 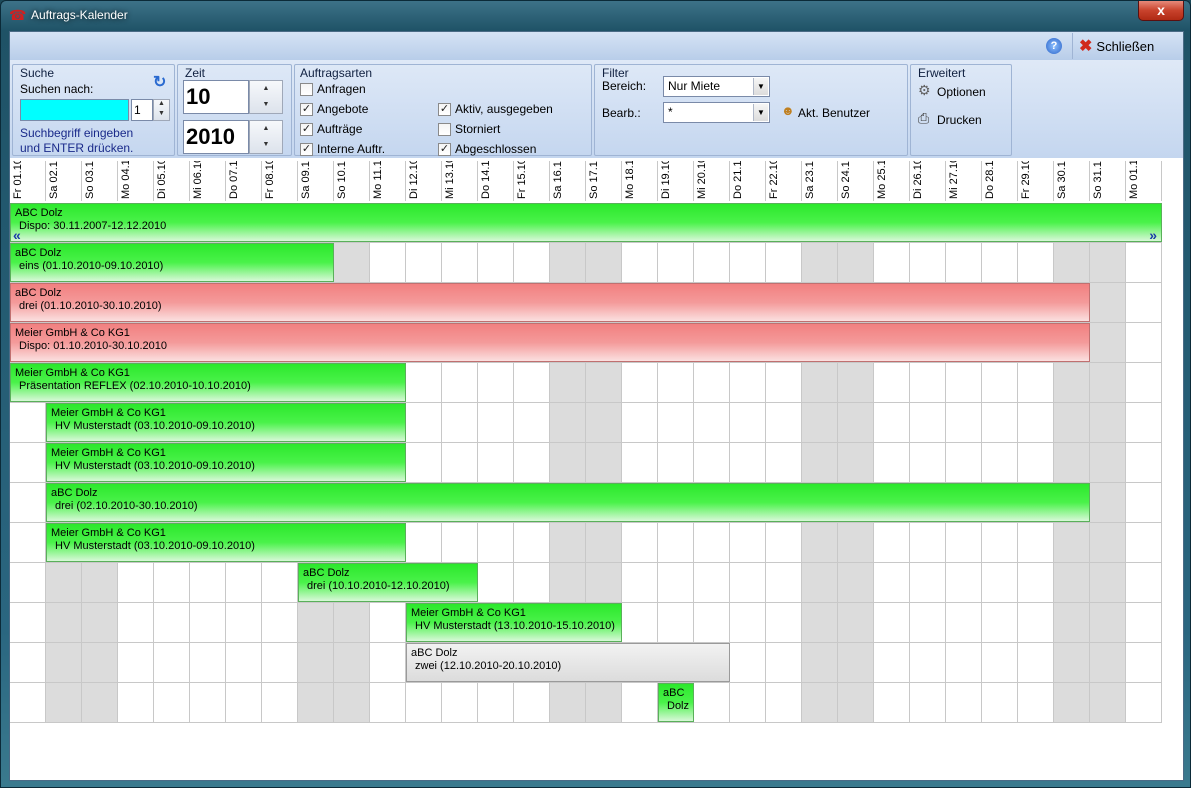 What do you see at coordinates (266, 89) in the screenshot?
I see `stepper-up-icon: ▲` at bounding box center [266, 89].